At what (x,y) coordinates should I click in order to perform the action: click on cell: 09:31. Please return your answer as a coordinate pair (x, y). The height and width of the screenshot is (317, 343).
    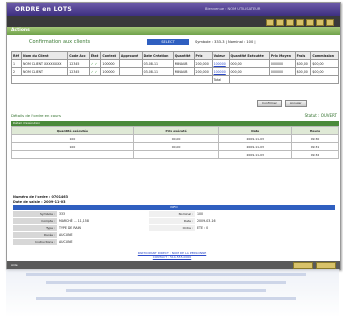
    Looking at the image, I should click on (315, 146).